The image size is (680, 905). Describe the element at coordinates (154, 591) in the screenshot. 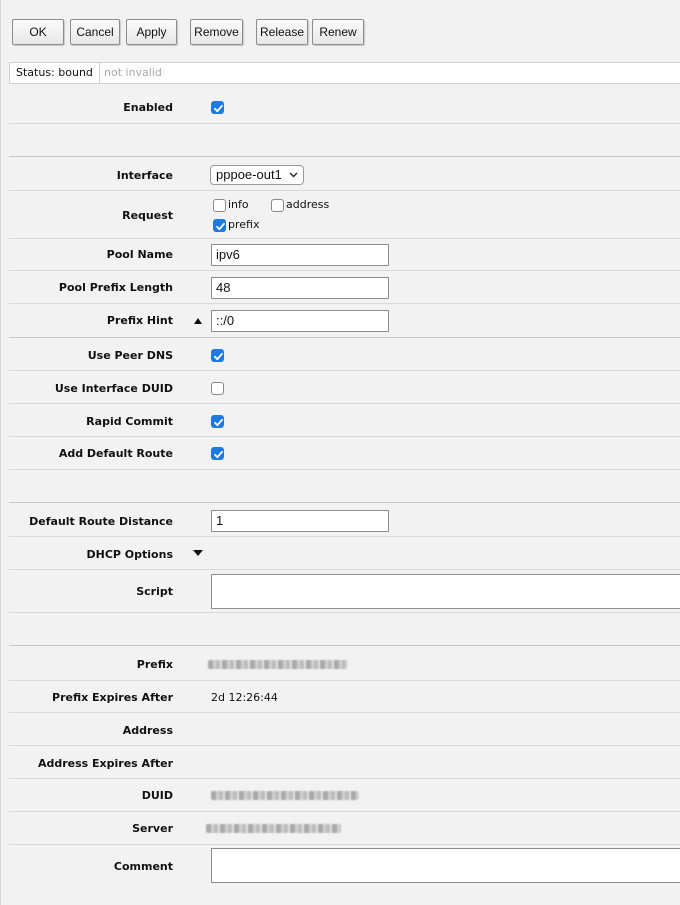

I see `script-label: Script` at that location.